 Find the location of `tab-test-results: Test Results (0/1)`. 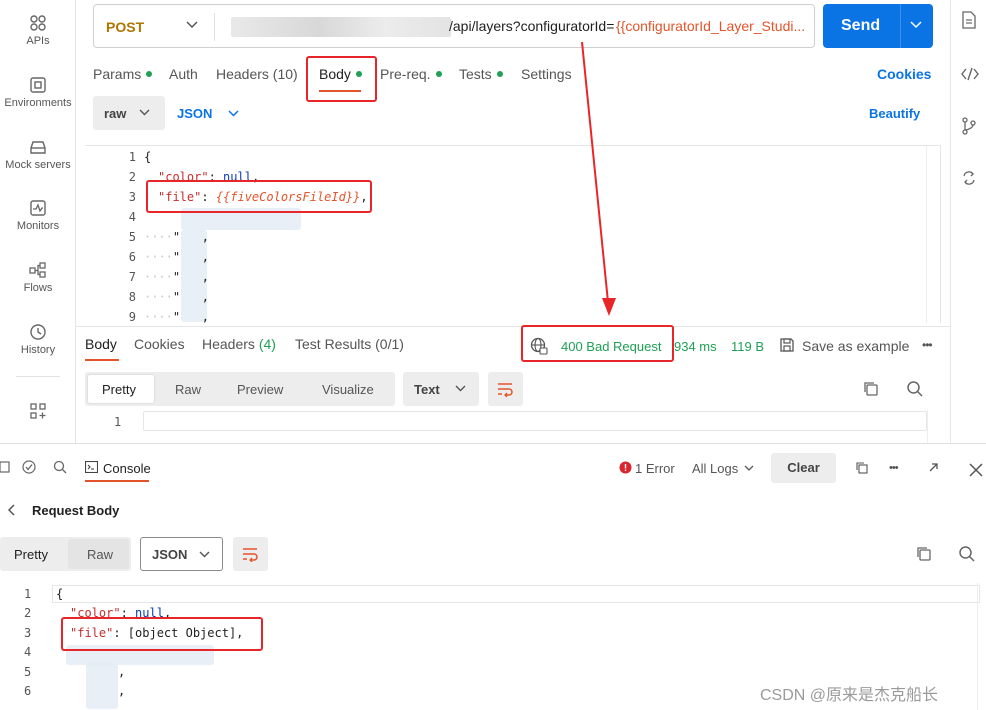

tab-test-results: Test Results (0/1) is located at coordinates (349, 344).